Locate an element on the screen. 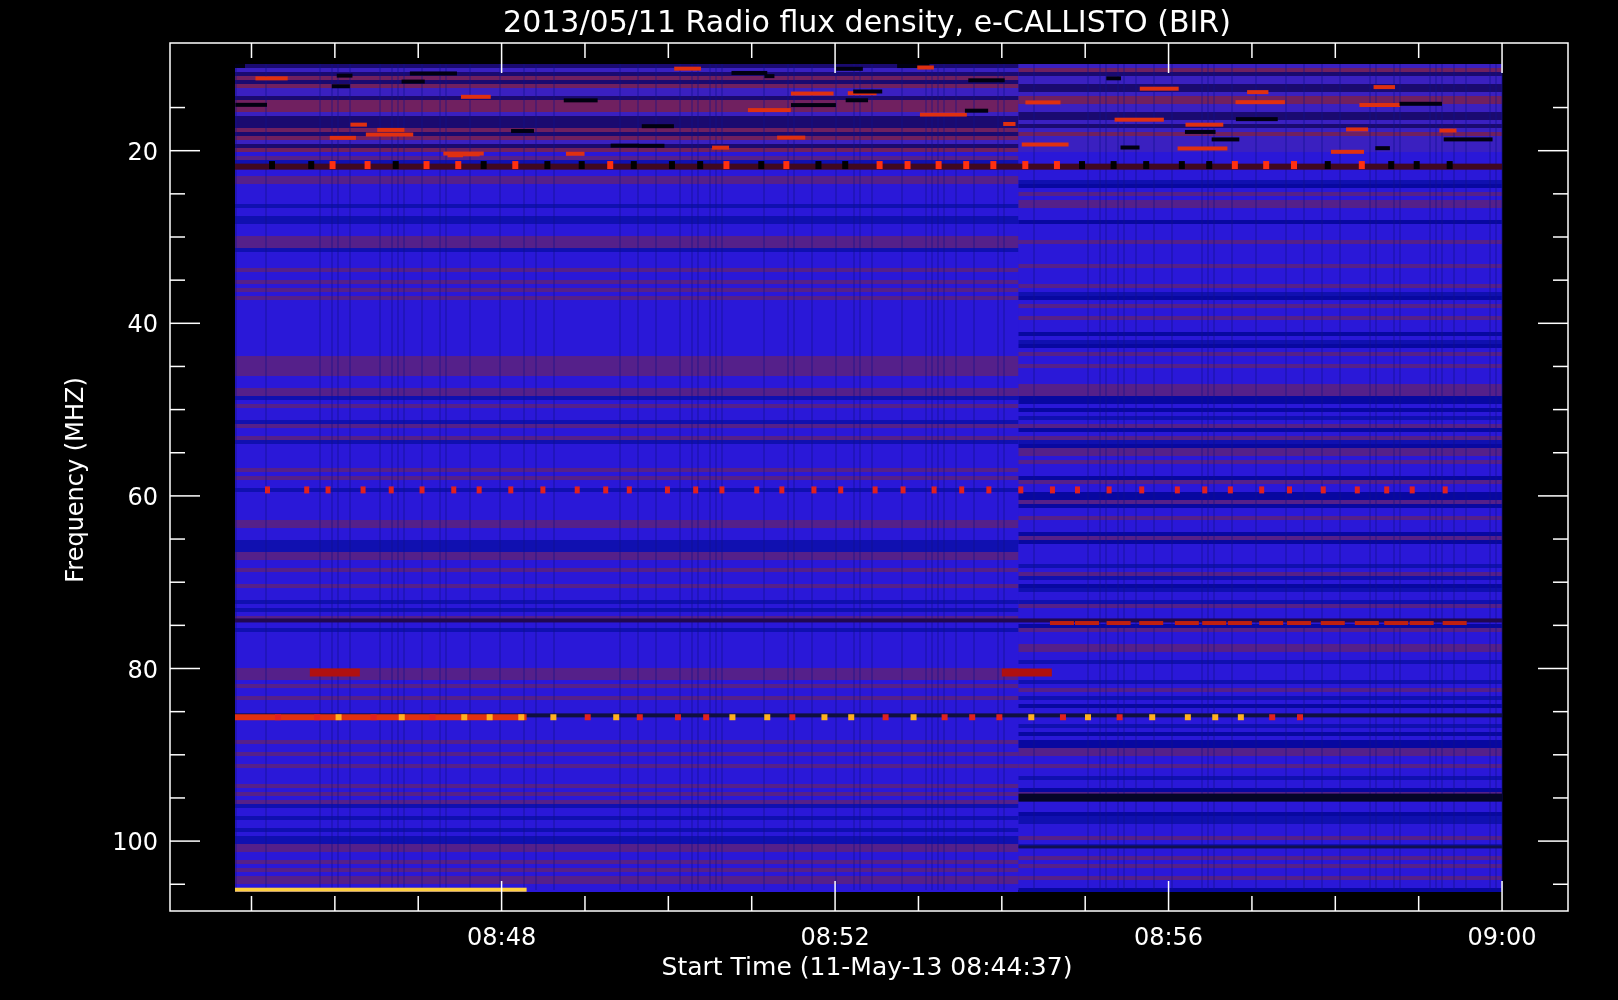 This screenshot has width=1618, height=1000. y-tick-label: 20 is located at coordinates (142, 151).